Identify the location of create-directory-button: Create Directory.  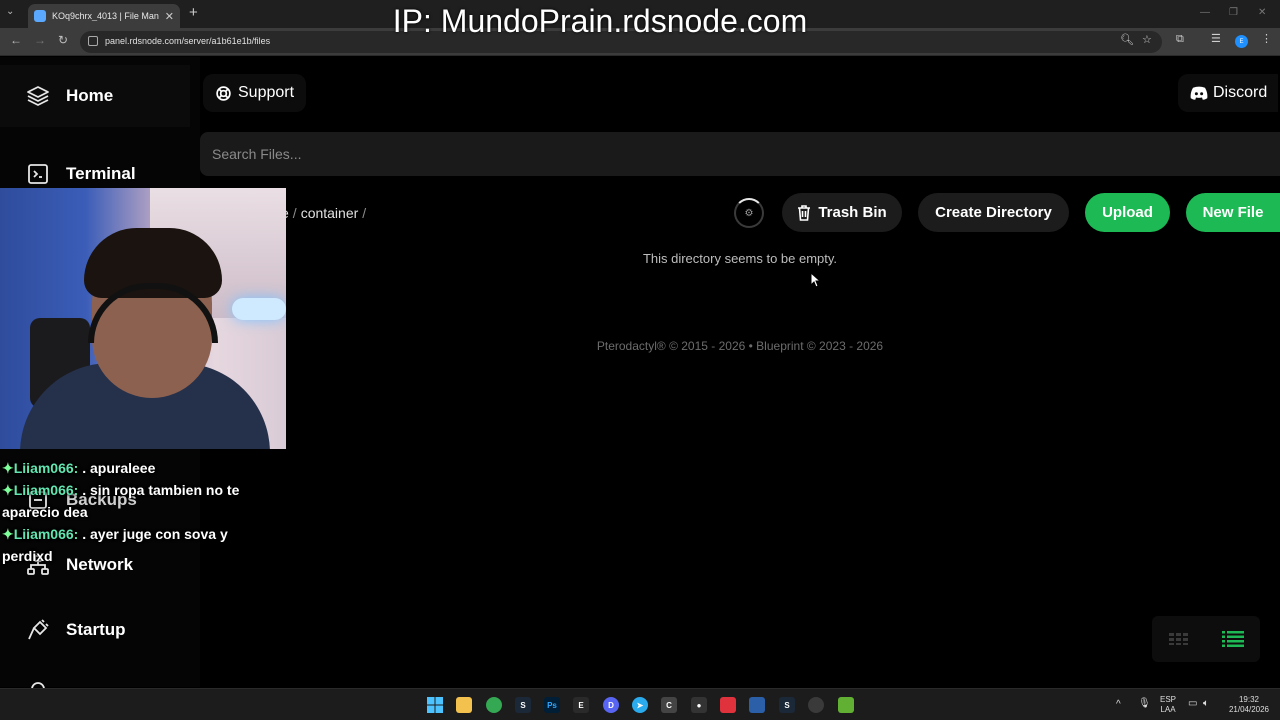
(993, 212).